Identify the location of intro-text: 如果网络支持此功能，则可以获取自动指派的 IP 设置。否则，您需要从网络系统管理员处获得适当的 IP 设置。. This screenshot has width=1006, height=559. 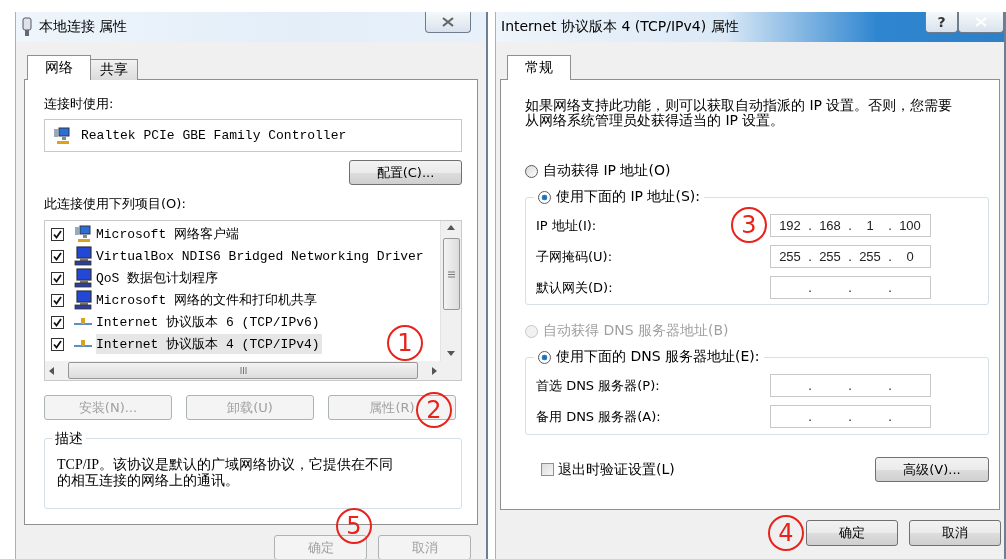
(739, 113).